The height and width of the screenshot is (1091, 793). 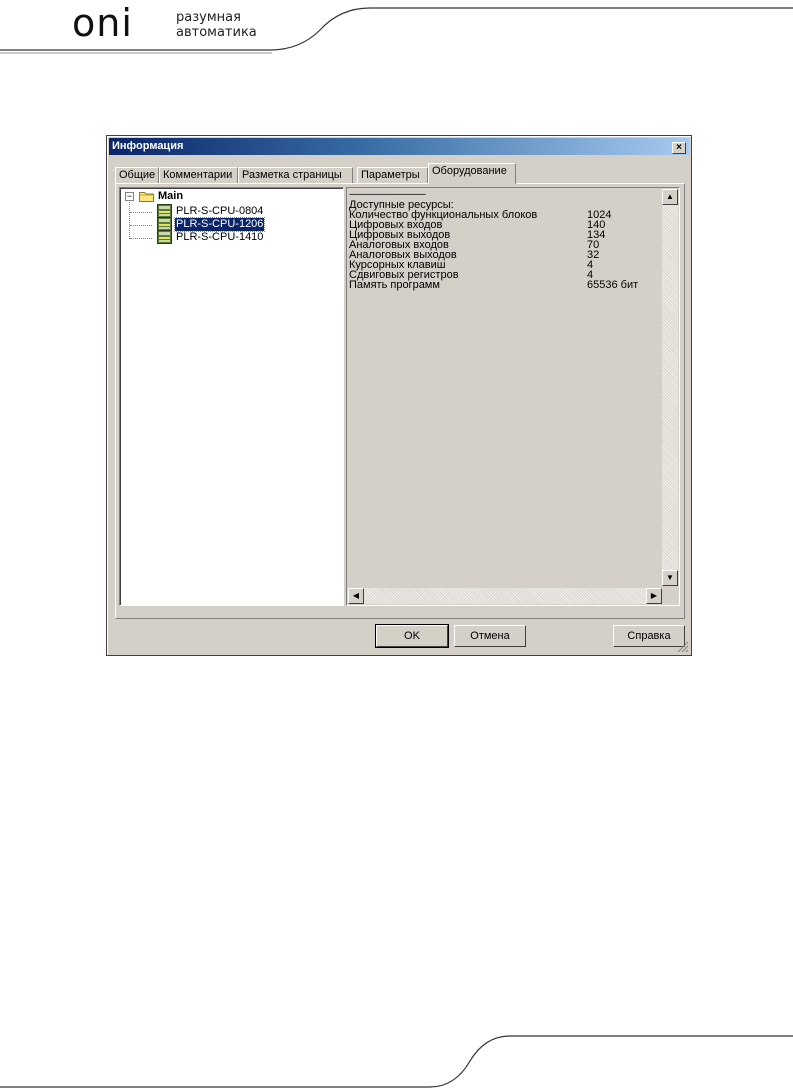 What do you see at coordinates (490, 636) in the screenshot?
I see `cancel-button: Отмена` at bounding box center [490, 636].